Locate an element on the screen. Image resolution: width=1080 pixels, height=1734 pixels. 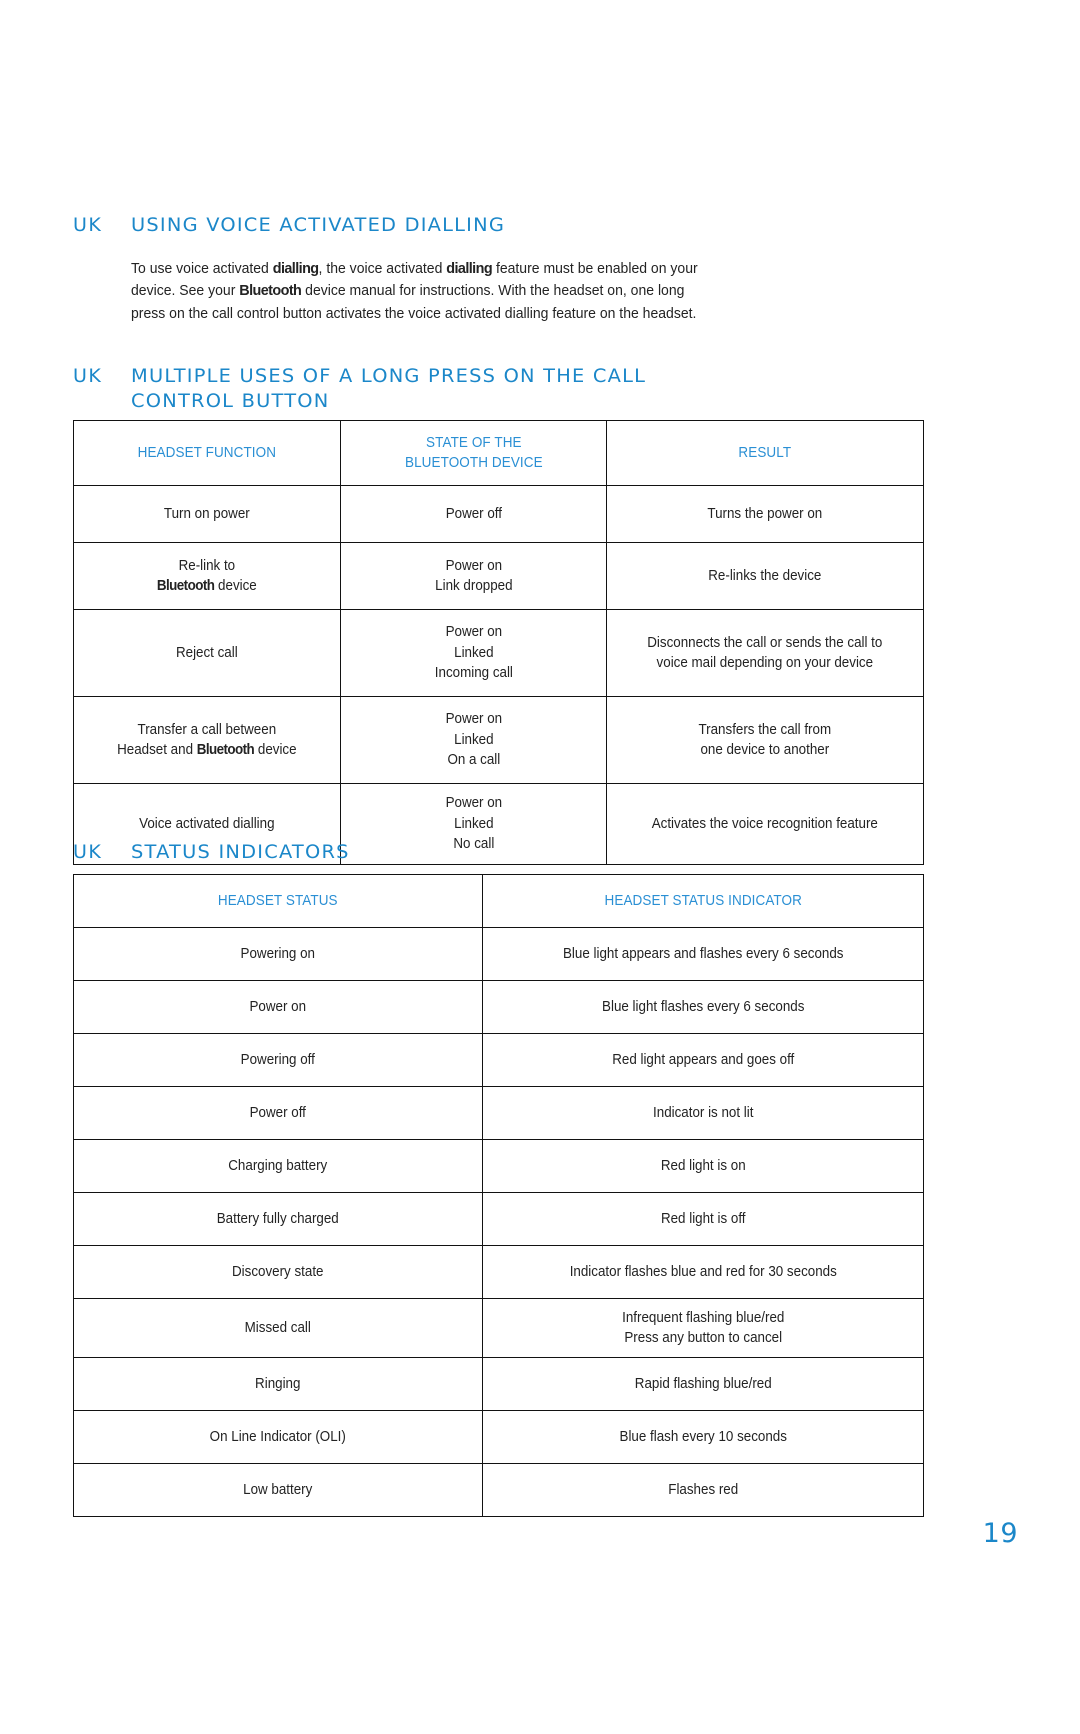
cell-text: Missed call is located at coordinates (277, 1327).